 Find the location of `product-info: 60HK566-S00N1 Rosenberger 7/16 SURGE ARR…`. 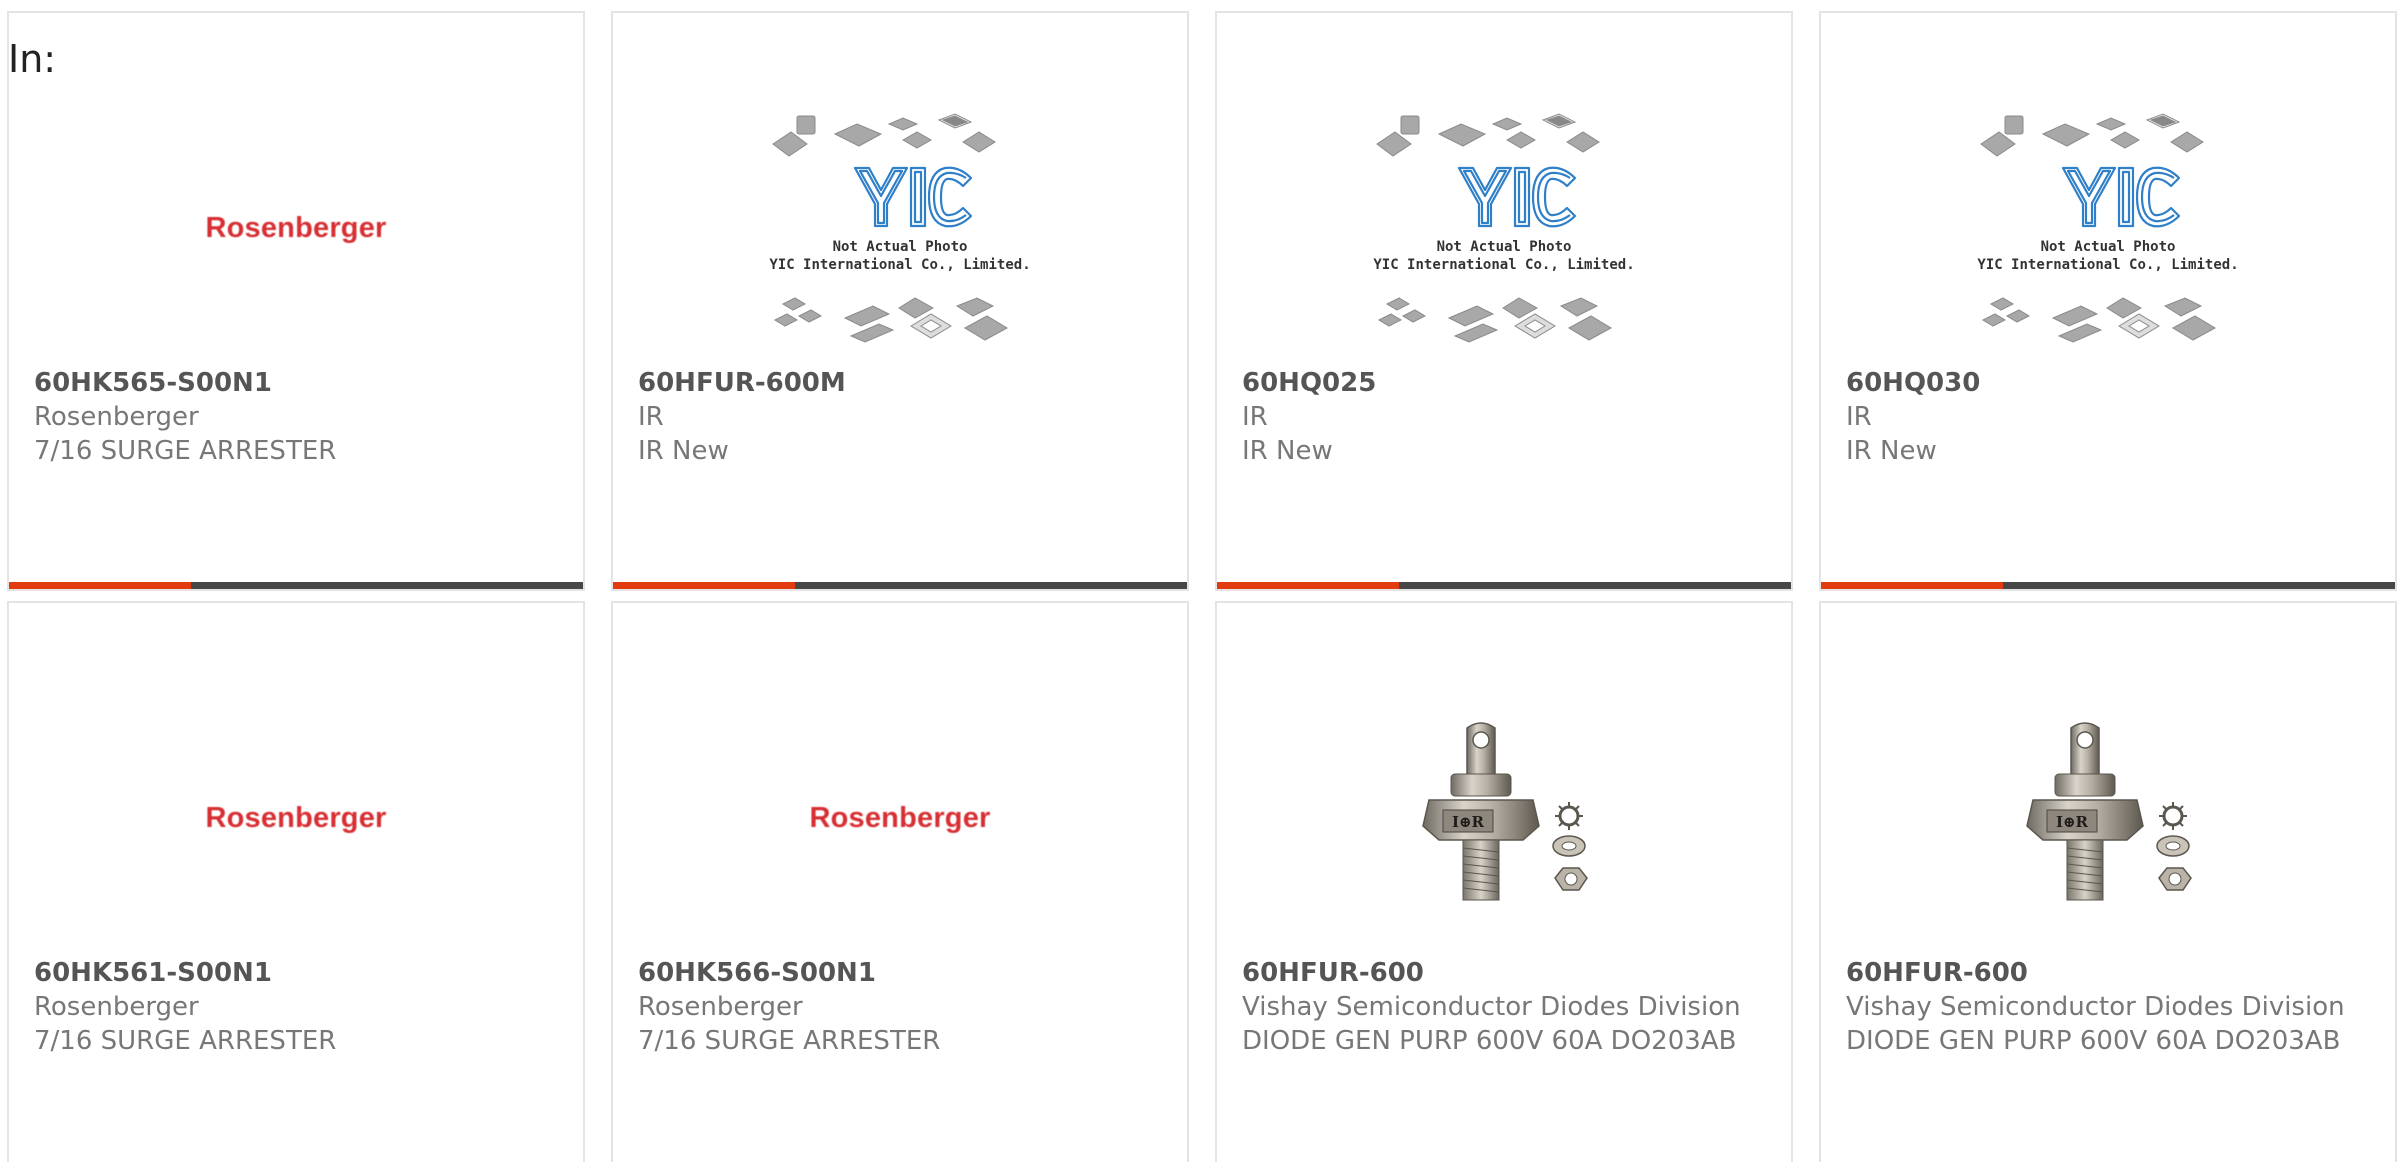

product-info: 60HK566-S00N1 Rosenberger 7/16 SURGE ARR… is located at coordinates (900, 1007).